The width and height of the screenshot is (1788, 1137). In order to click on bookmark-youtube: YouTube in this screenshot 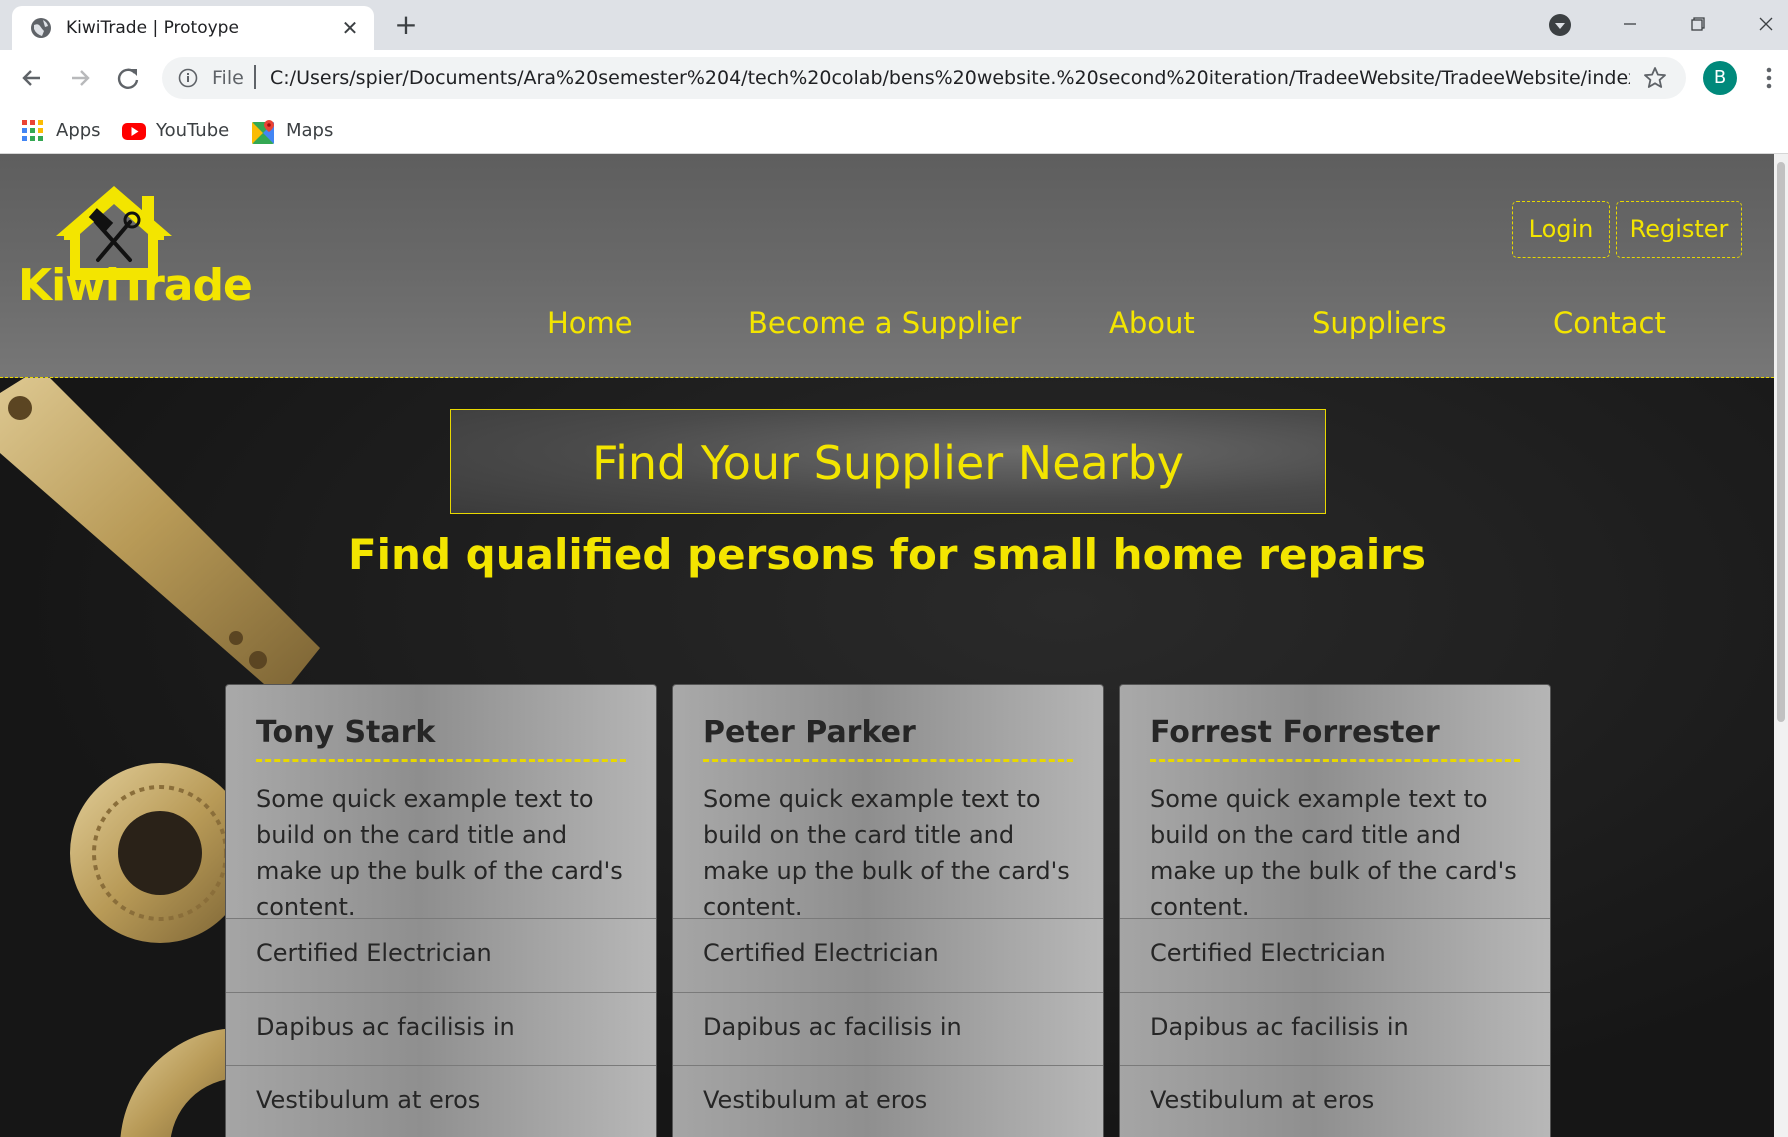, I will do `click(177, 130)`.